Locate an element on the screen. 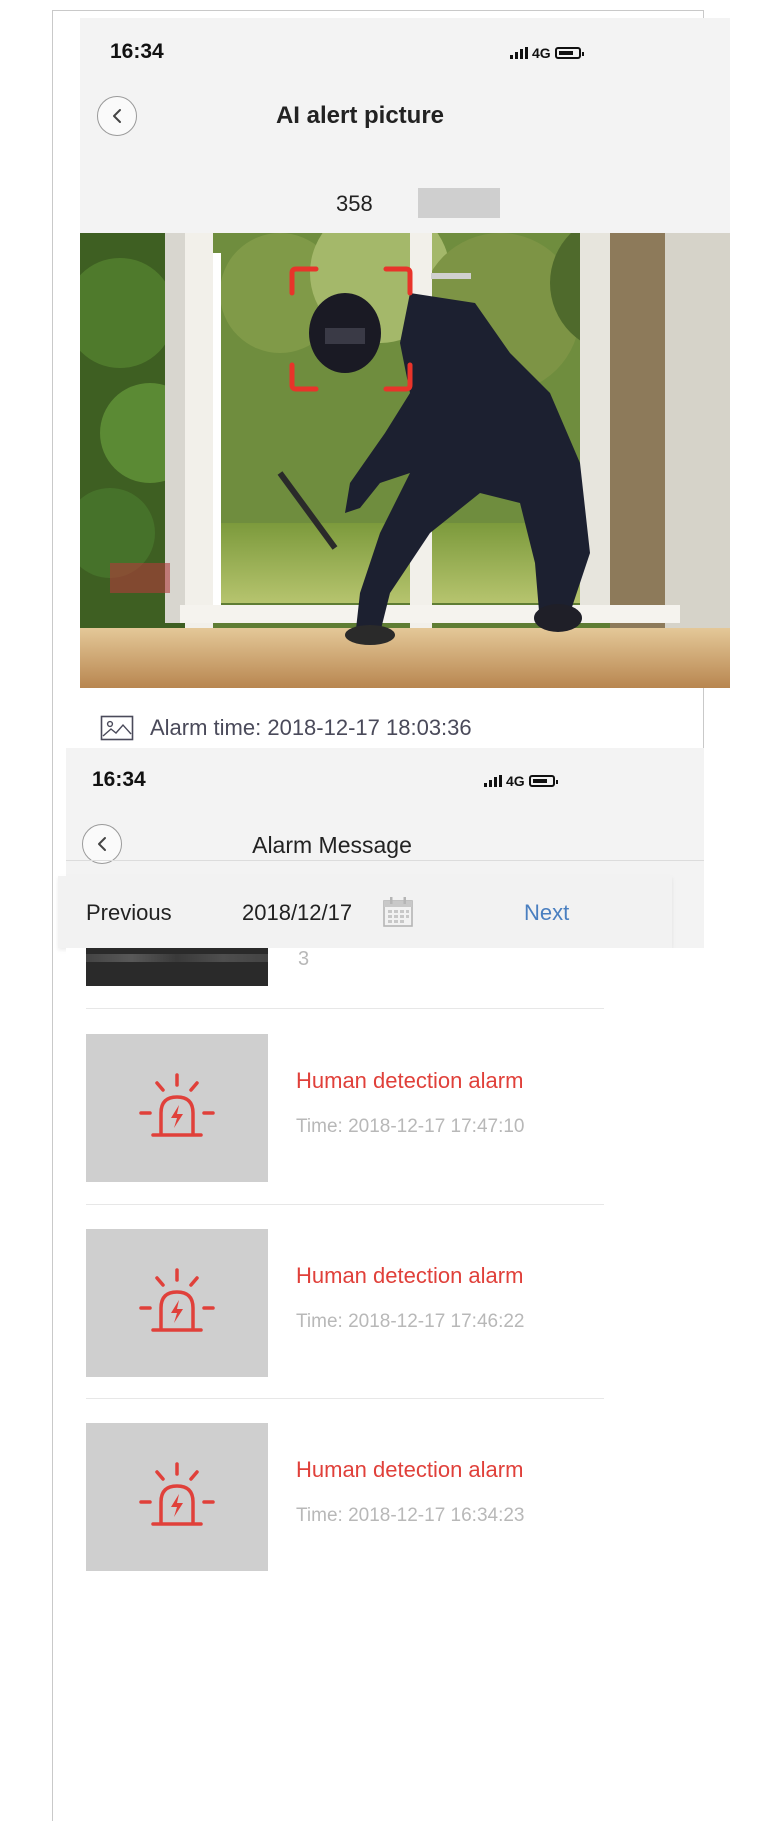 The image size is (759, 1821). redacted-block is located at coordinates (459, 203).